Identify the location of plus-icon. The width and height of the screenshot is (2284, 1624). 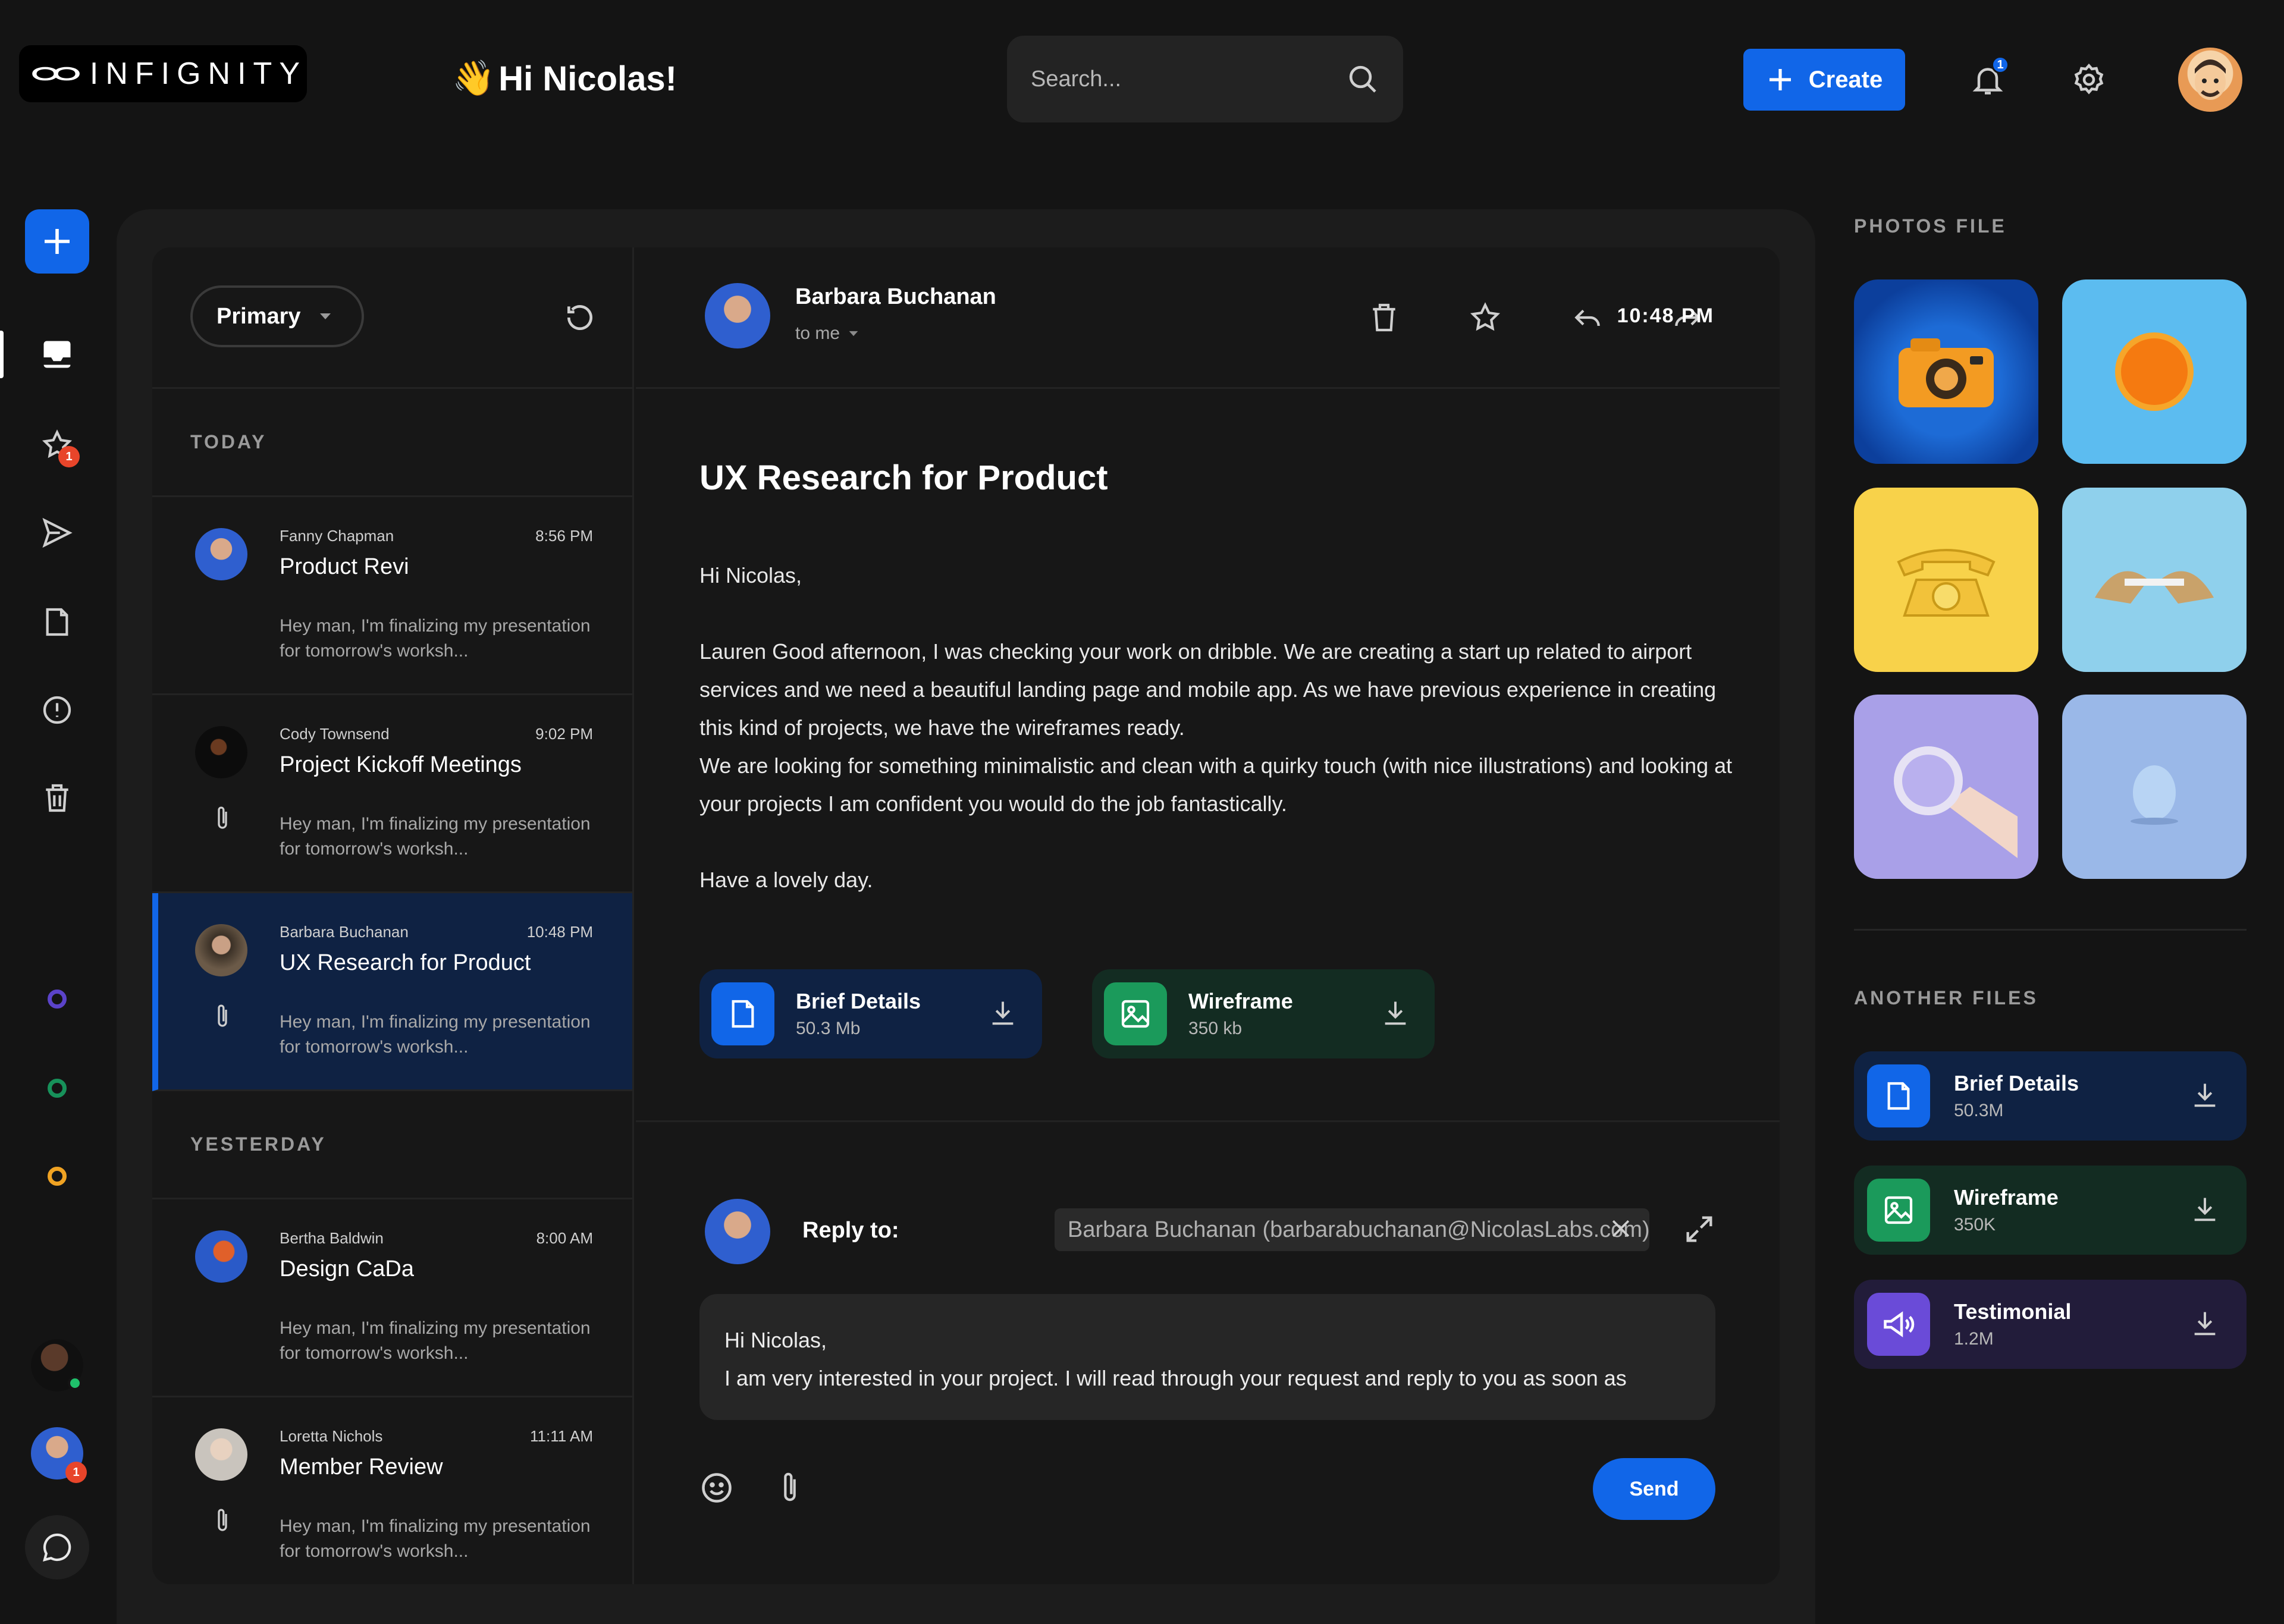
(1780, 79).